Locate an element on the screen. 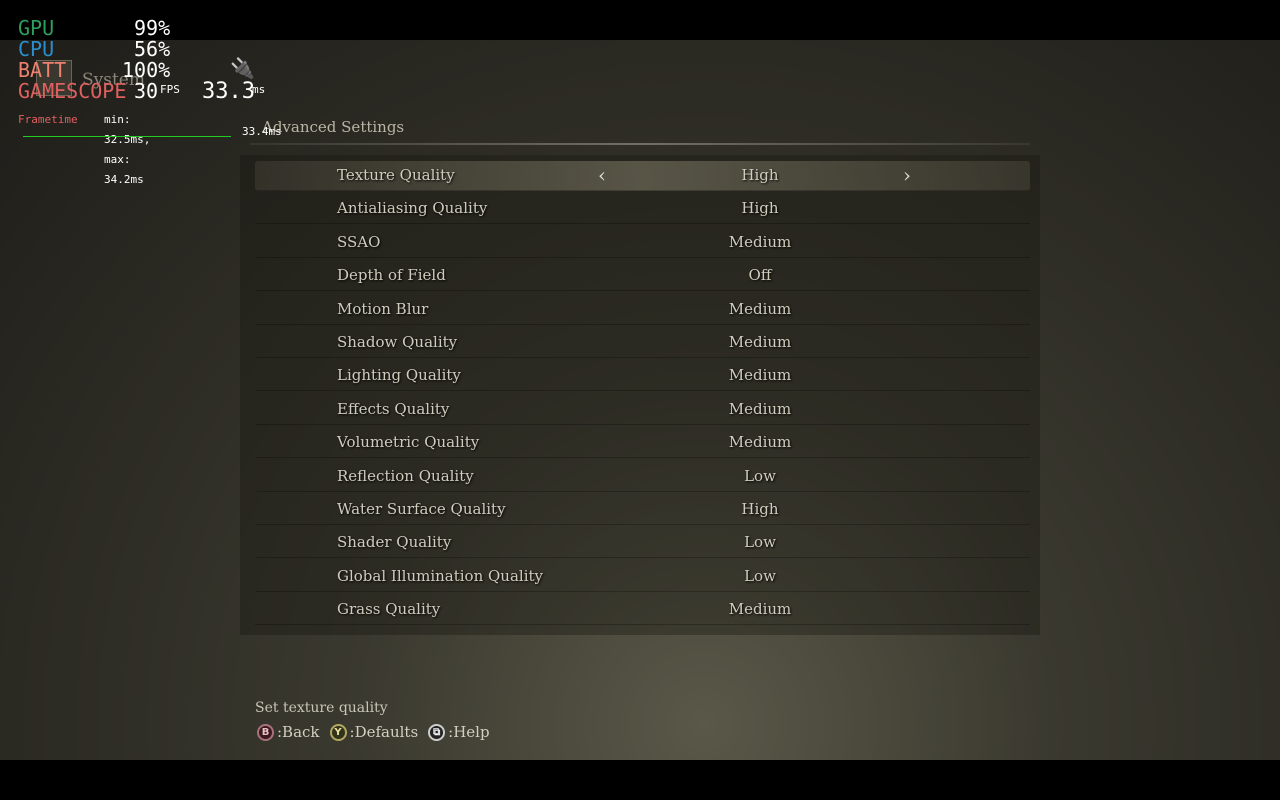 The height and width of the screenshot is (800, 1280). back-button: B:Back is located at coordinates (288, 732).